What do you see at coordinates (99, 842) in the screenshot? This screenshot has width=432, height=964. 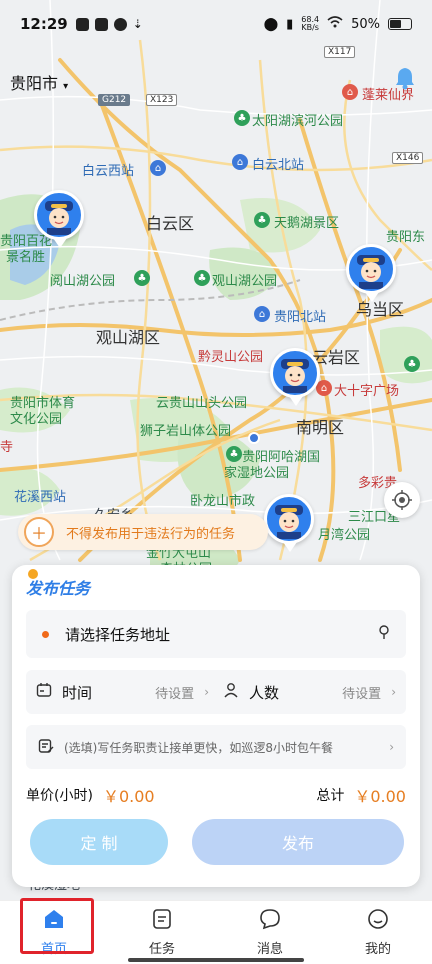 I see `custom-button: 定 制` at bounding box center [99, 842].